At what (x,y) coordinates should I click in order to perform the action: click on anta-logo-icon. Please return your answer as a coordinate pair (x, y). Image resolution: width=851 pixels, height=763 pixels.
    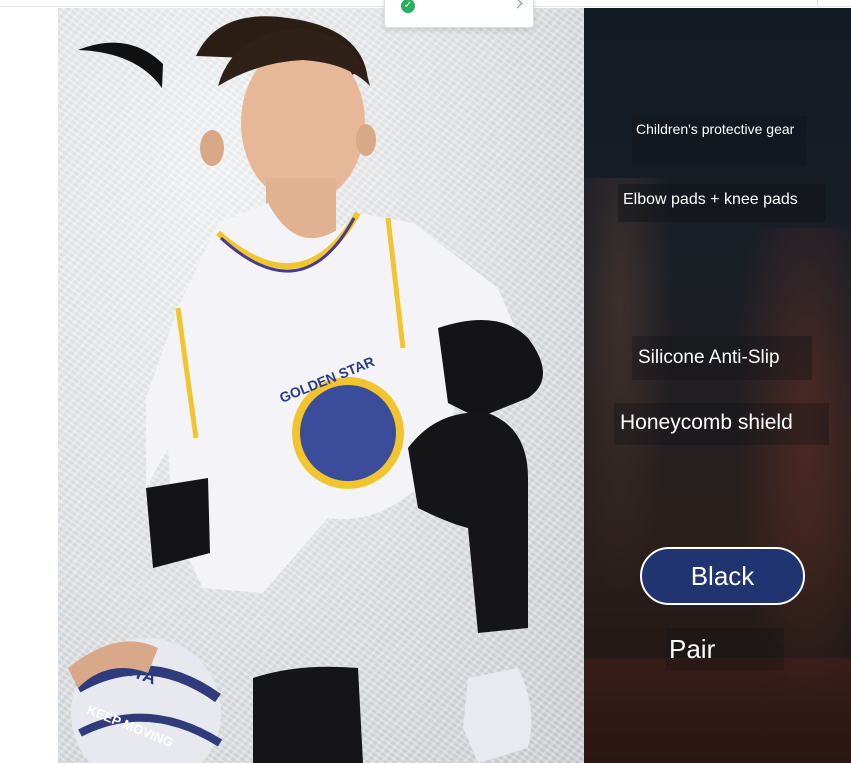
    Looking at the image, I should click on (120, 65).